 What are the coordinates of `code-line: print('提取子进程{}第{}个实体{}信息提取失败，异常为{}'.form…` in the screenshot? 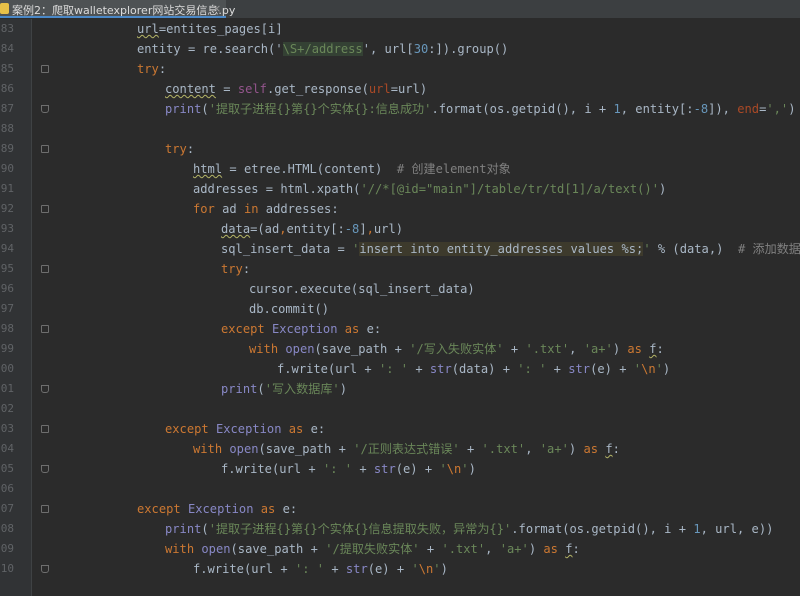 It's located at (469, 529).